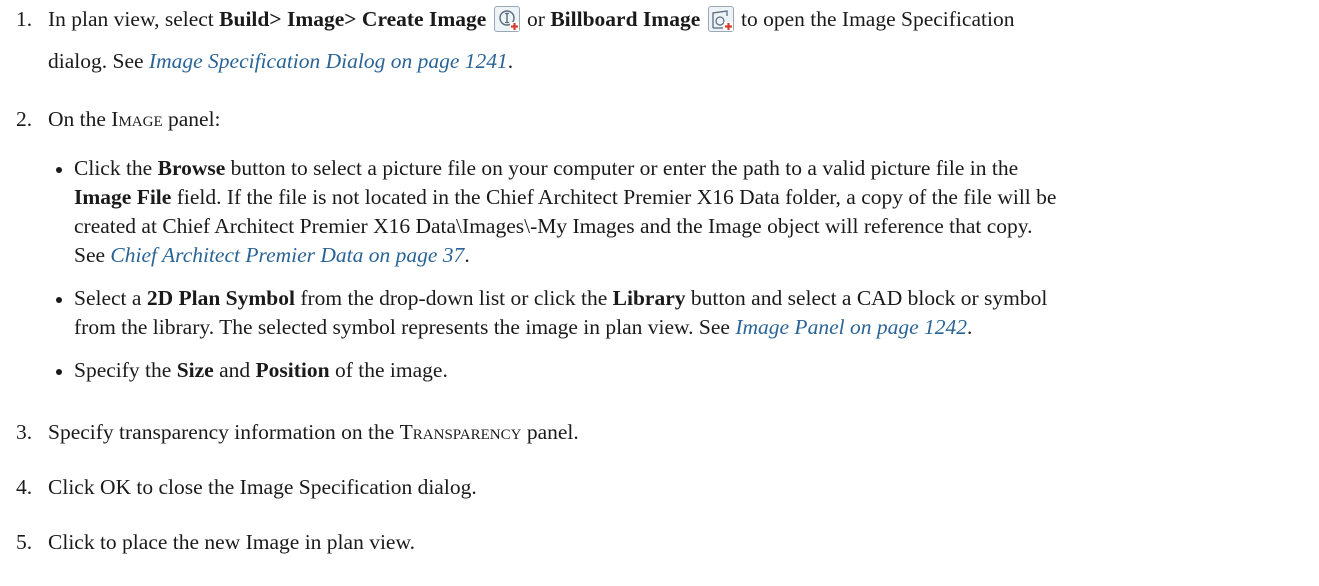 This screenshot has width=1319, height=586. I want to click on image-specification-dialog-link: Image Specification Dialog on page 1241, so click(328, 61).